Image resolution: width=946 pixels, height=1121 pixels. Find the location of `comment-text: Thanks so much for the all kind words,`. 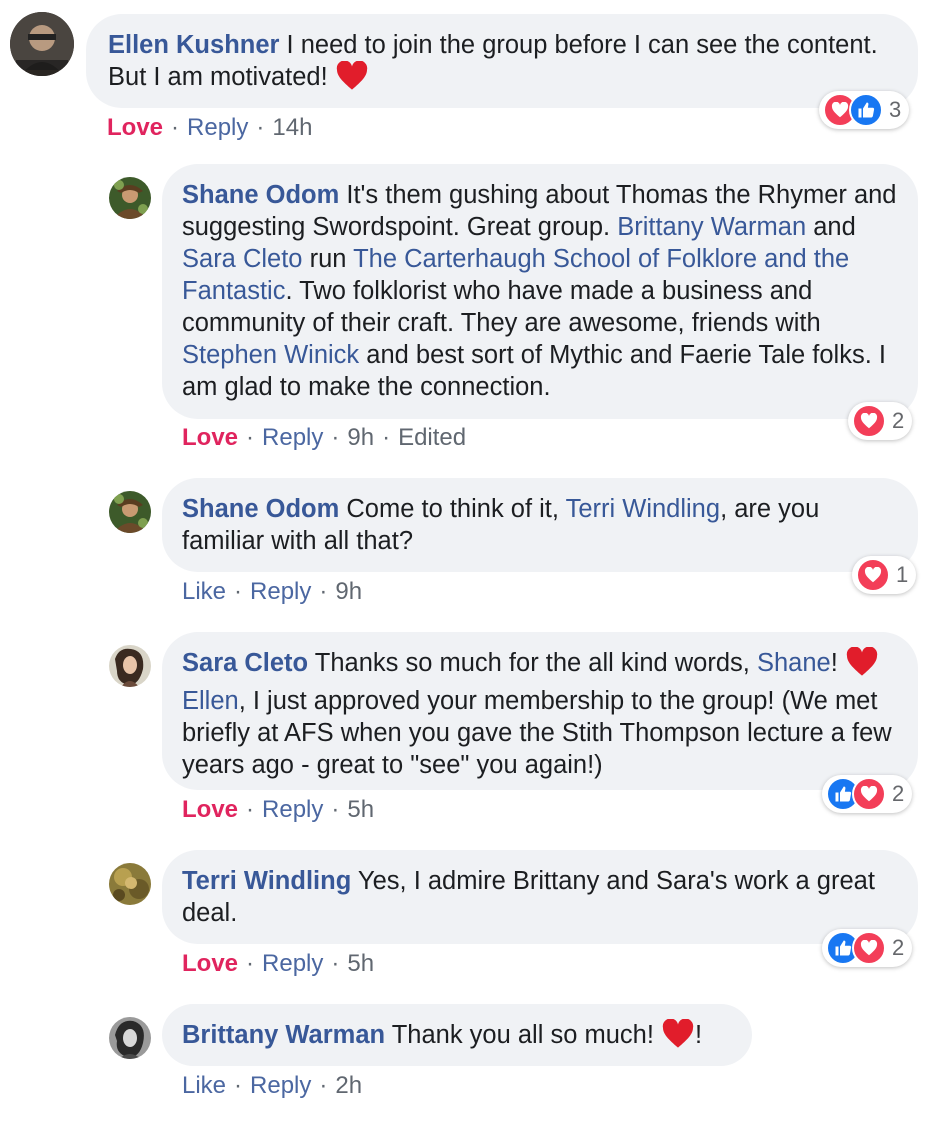

comment-text: Thanks so much for the all kind words, is located at coordinates (532, 663).